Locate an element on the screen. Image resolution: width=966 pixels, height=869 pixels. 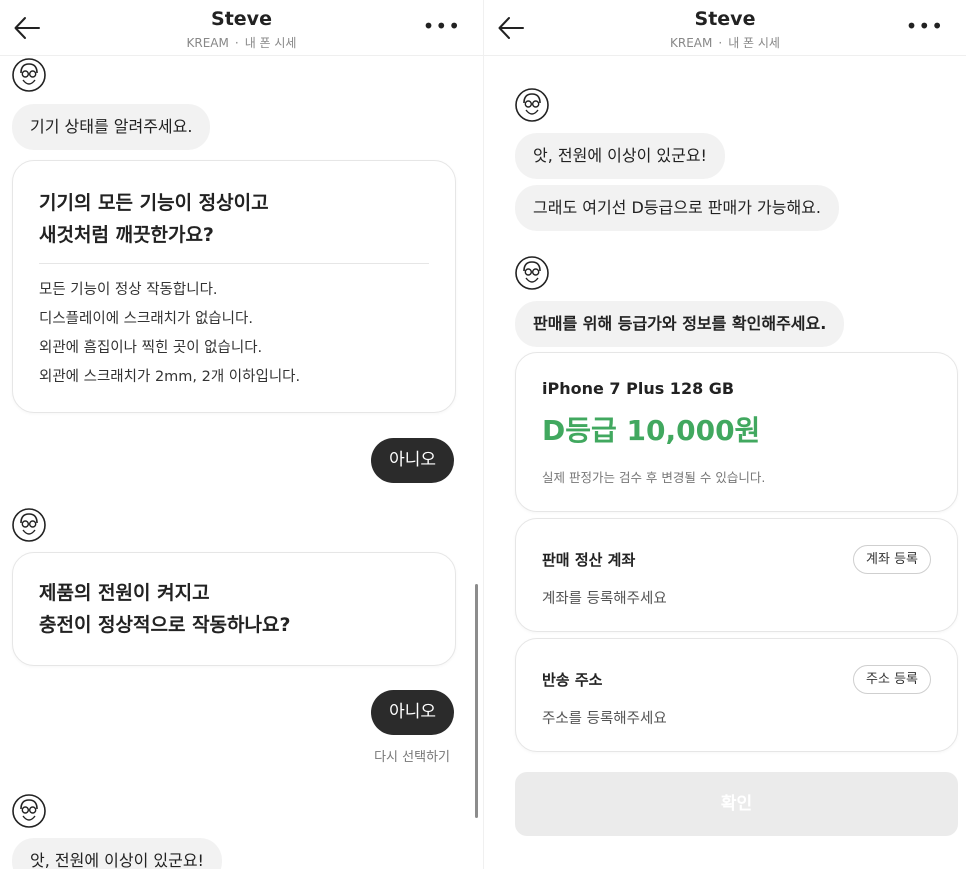
bot-message: 판매를 위해 등급가와 정보를 확인해주세요. is located at coordinates (680, 324).